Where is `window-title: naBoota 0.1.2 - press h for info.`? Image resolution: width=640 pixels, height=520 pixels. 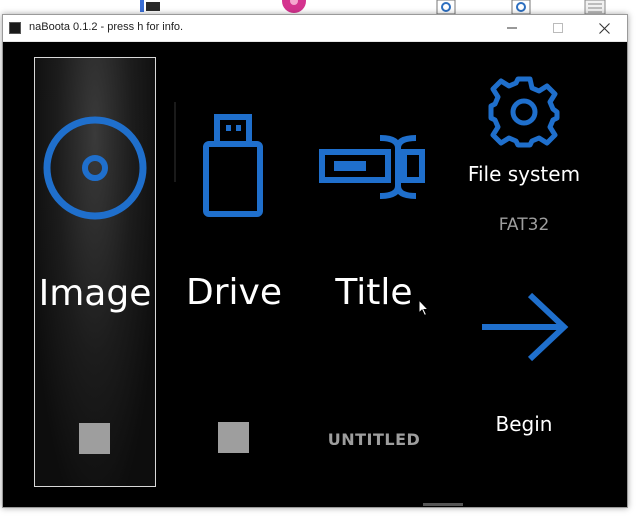 window-title: naBoota 0.1.2 - press h for info. is located at coordinates (106, 27).